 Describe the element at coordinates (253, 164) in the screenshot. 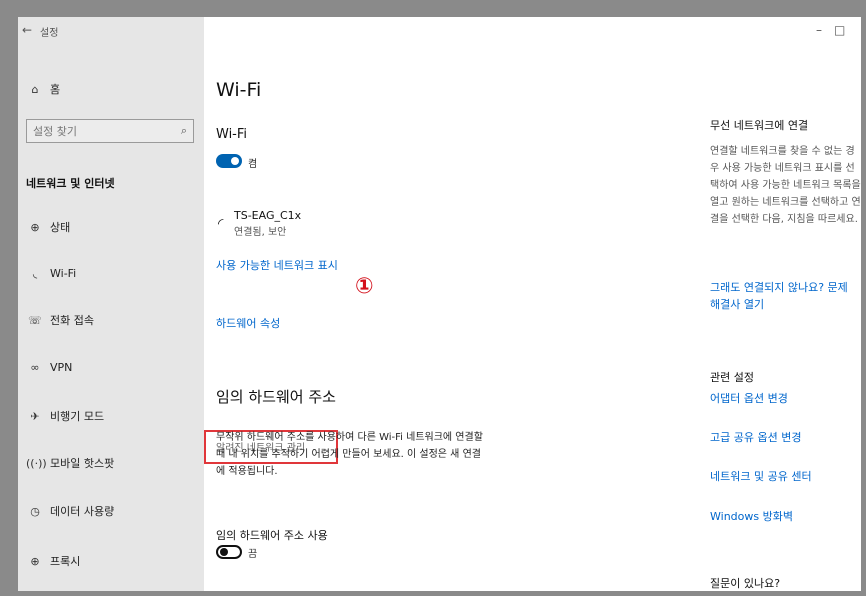

I see `wifi-toggle-state: 켬` at that location.